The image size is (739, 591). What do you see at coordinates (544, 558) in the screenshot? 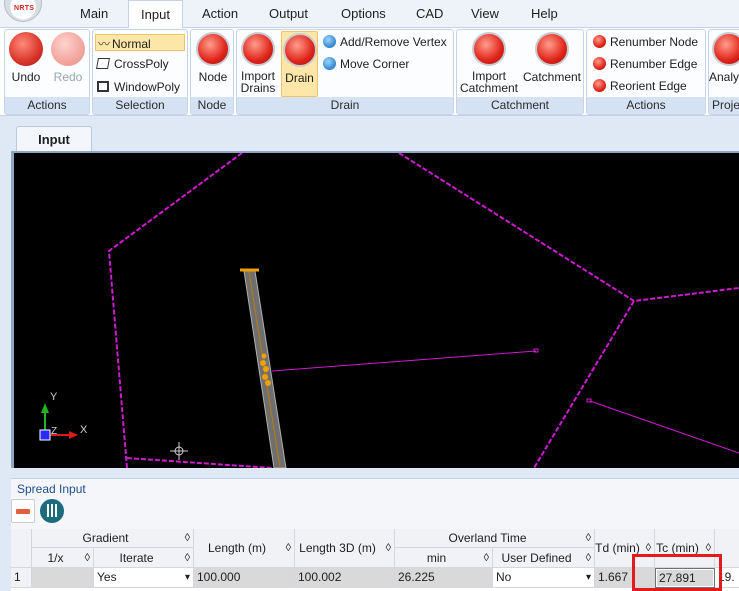
I see `header-user-defined: User Defined ◊` at bounding box center [544, 558].